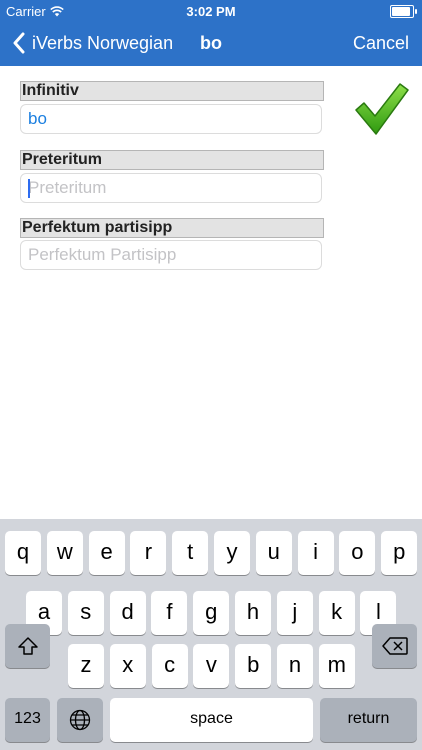  I want to click on key-v: v, so click(211, 666).